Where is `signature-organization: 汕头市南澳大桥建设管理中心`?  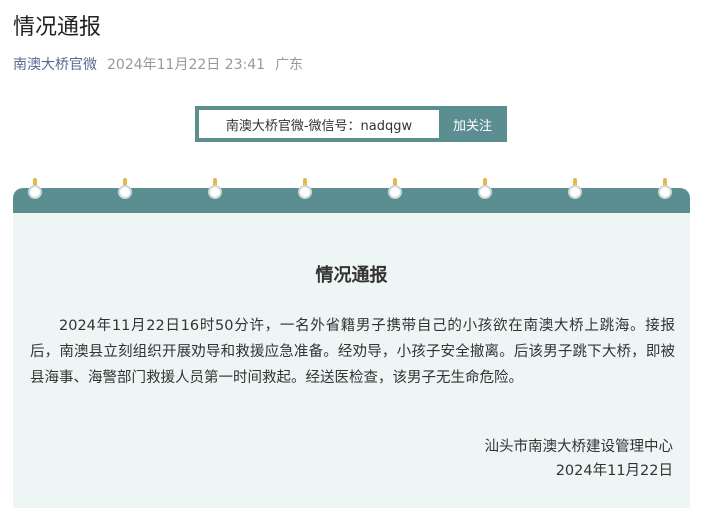
signature-organization: 汕头市南澳大桥建设管理中心 is located at coordinates (579, 447).